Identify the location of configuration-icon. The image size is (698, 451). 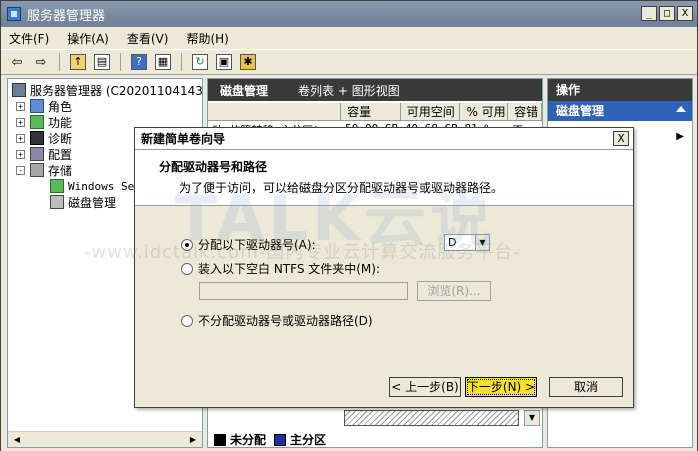
(37, 154).